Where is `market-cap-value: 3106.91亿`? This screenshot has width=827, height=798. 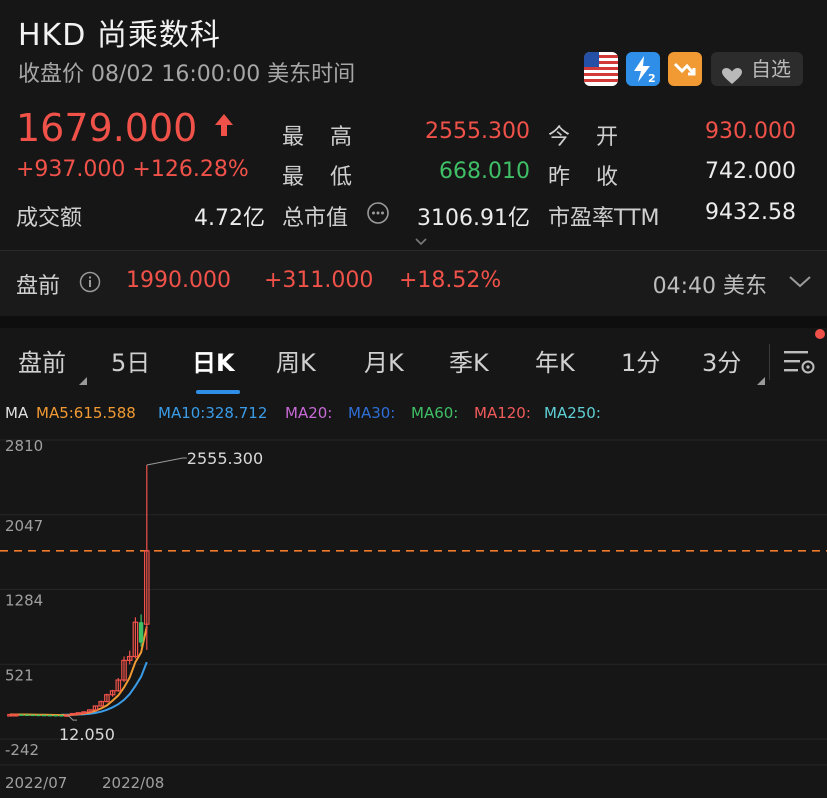 market-cap-value: 3106.91亿 is located at coordinates (473, 218).